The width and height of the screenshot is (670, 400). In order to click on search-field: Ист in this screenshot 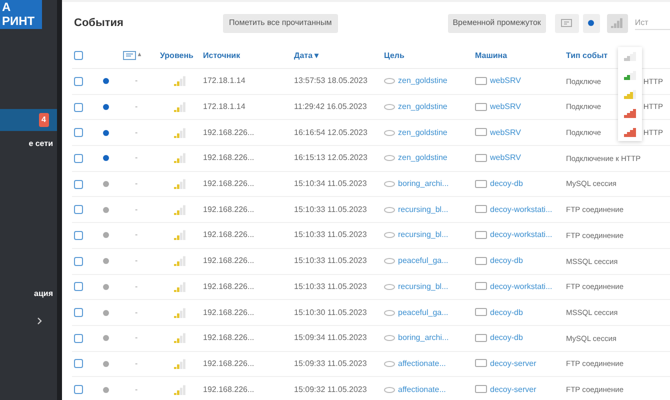, I will do `click(652, 23)`.